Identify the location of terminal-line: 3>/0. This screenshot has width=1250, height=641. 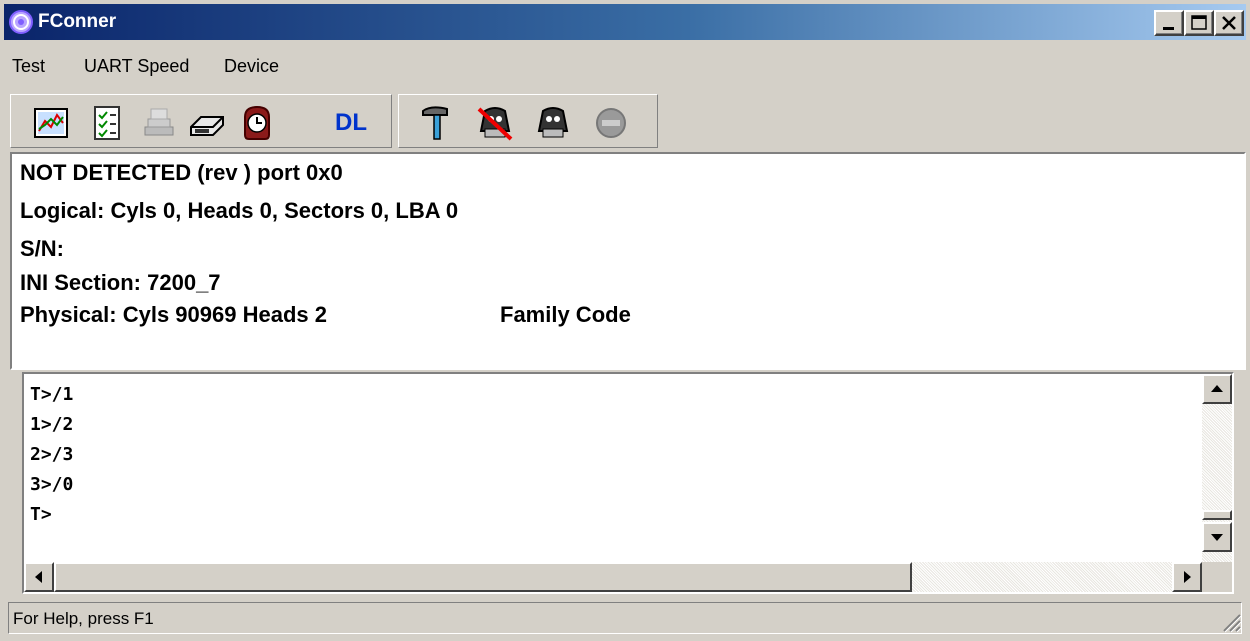
(52, 484).